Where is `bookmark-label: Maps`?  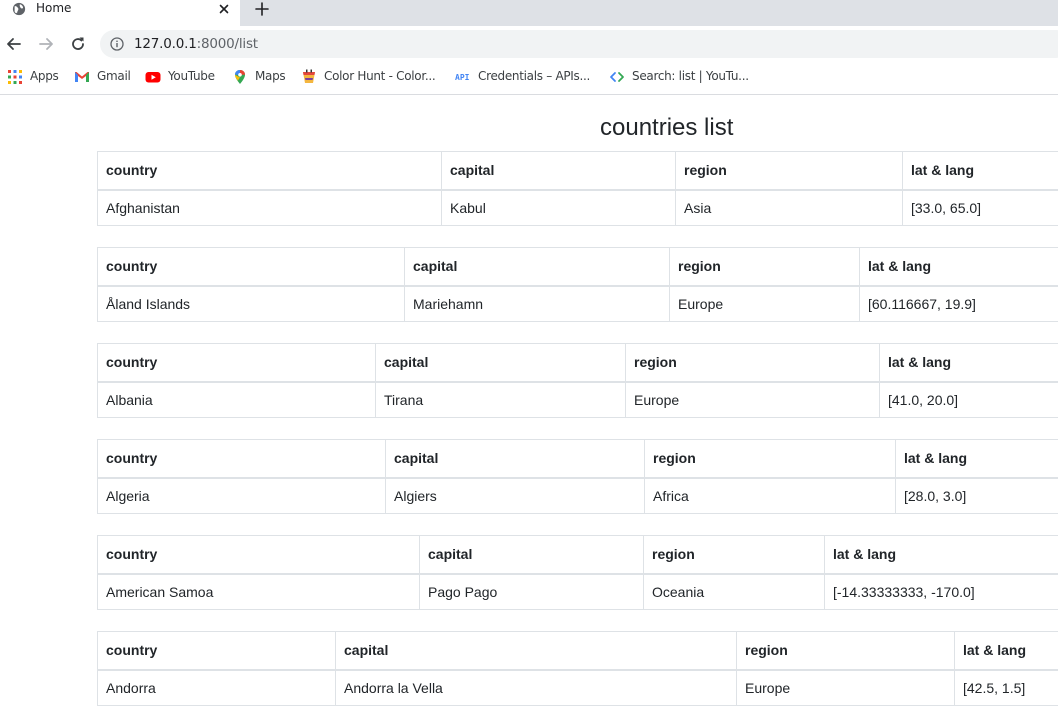 bookmark-label: Maps is located at coordinates (270, 76).